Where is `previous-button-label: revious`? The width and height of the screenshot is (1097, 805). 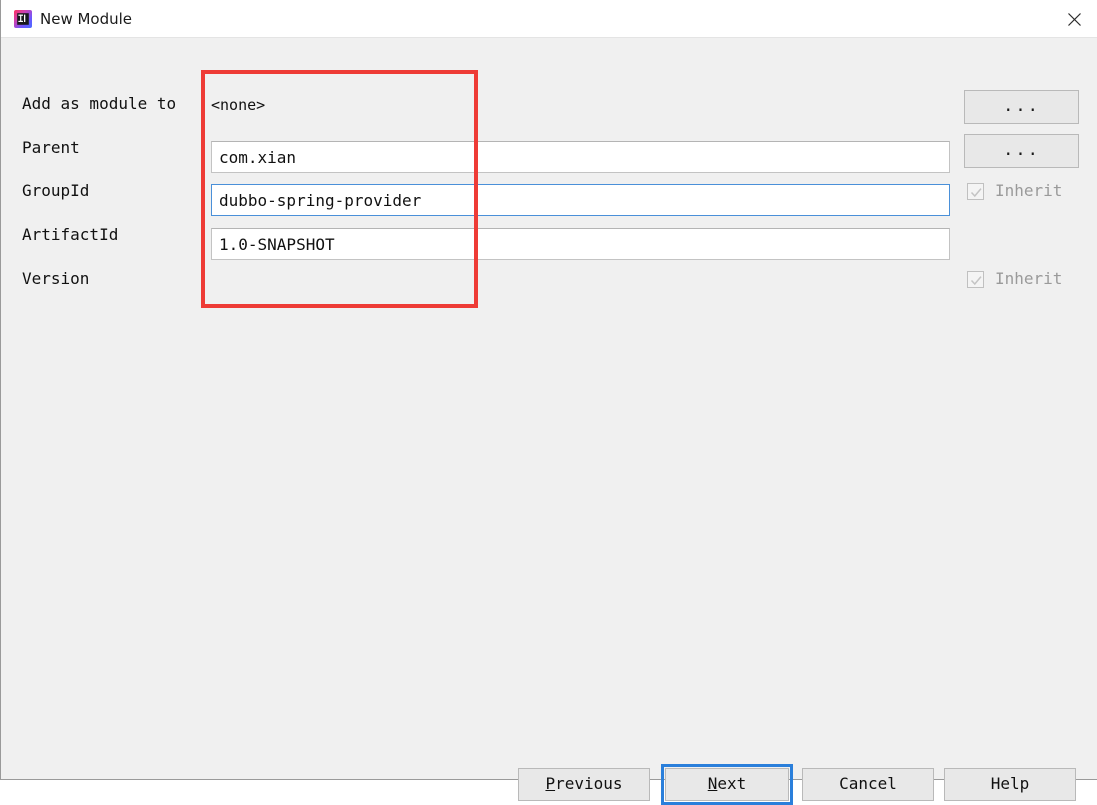
previous-button-label: revious is located at coordinates (589, 783).